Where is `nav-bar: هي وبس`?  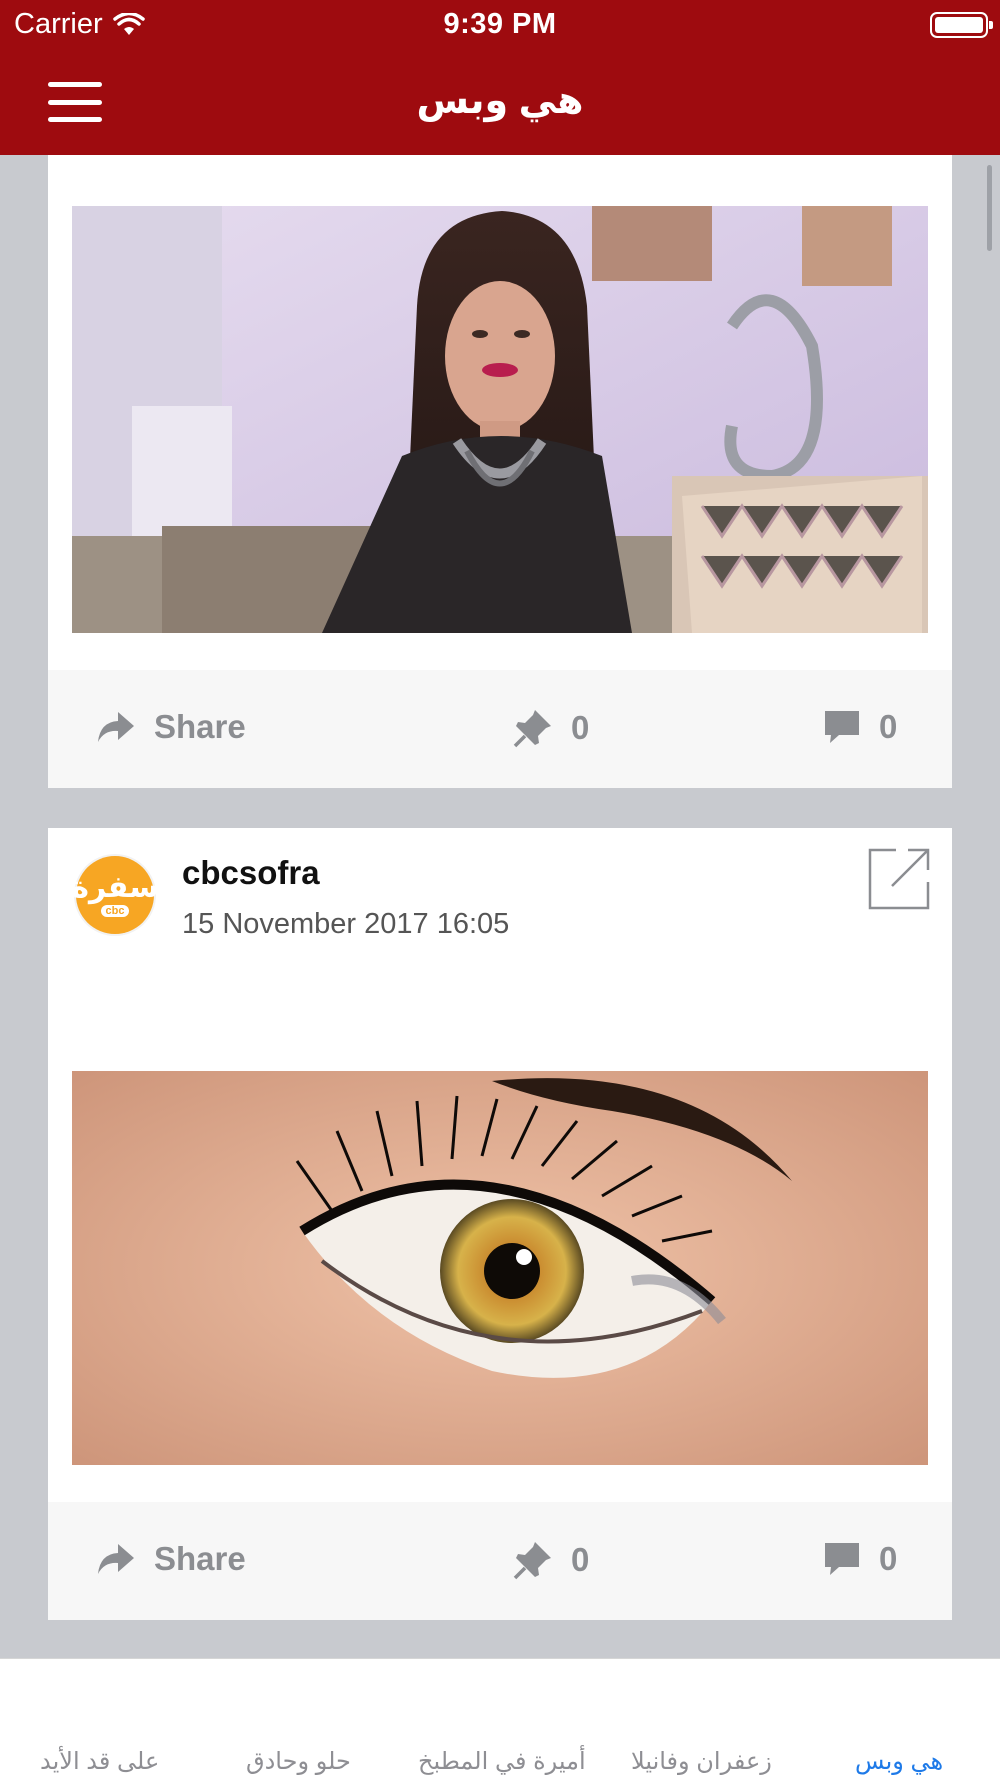 nav-bar: هي وبس is located at coordinates (500, 102).